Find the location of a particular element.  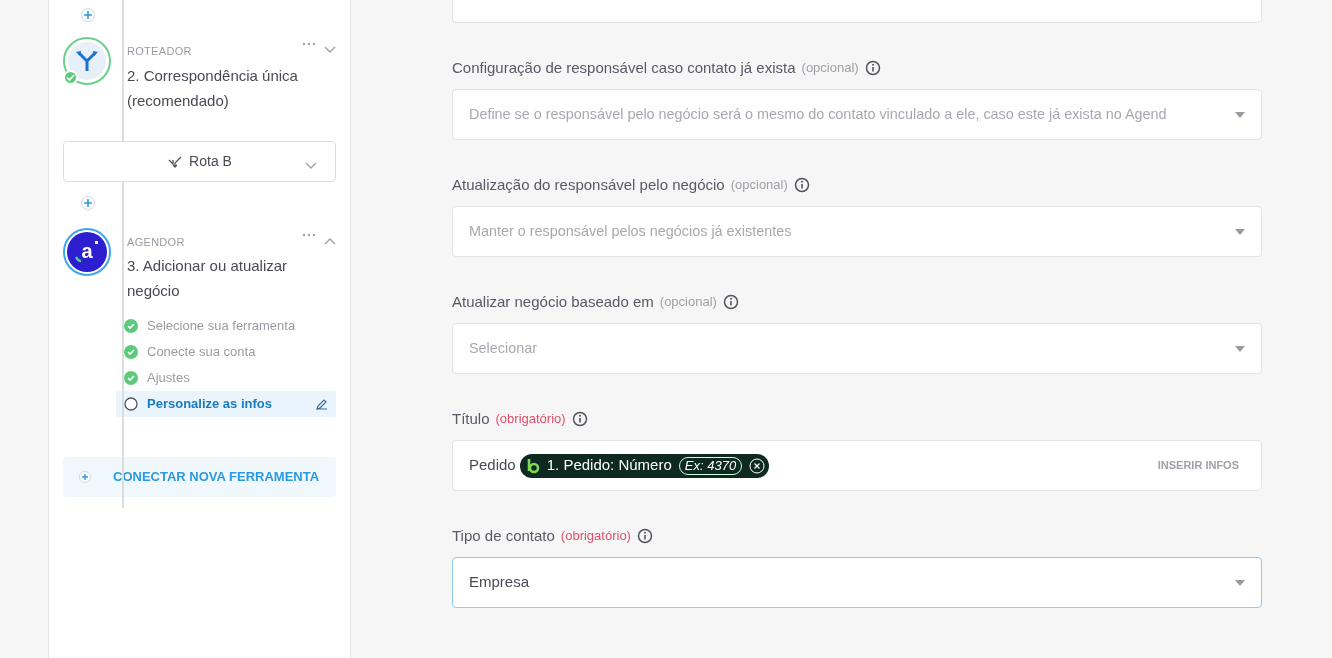

field-label: Configuração de responsável caso contato já exista is located at coordinates (624, 67).